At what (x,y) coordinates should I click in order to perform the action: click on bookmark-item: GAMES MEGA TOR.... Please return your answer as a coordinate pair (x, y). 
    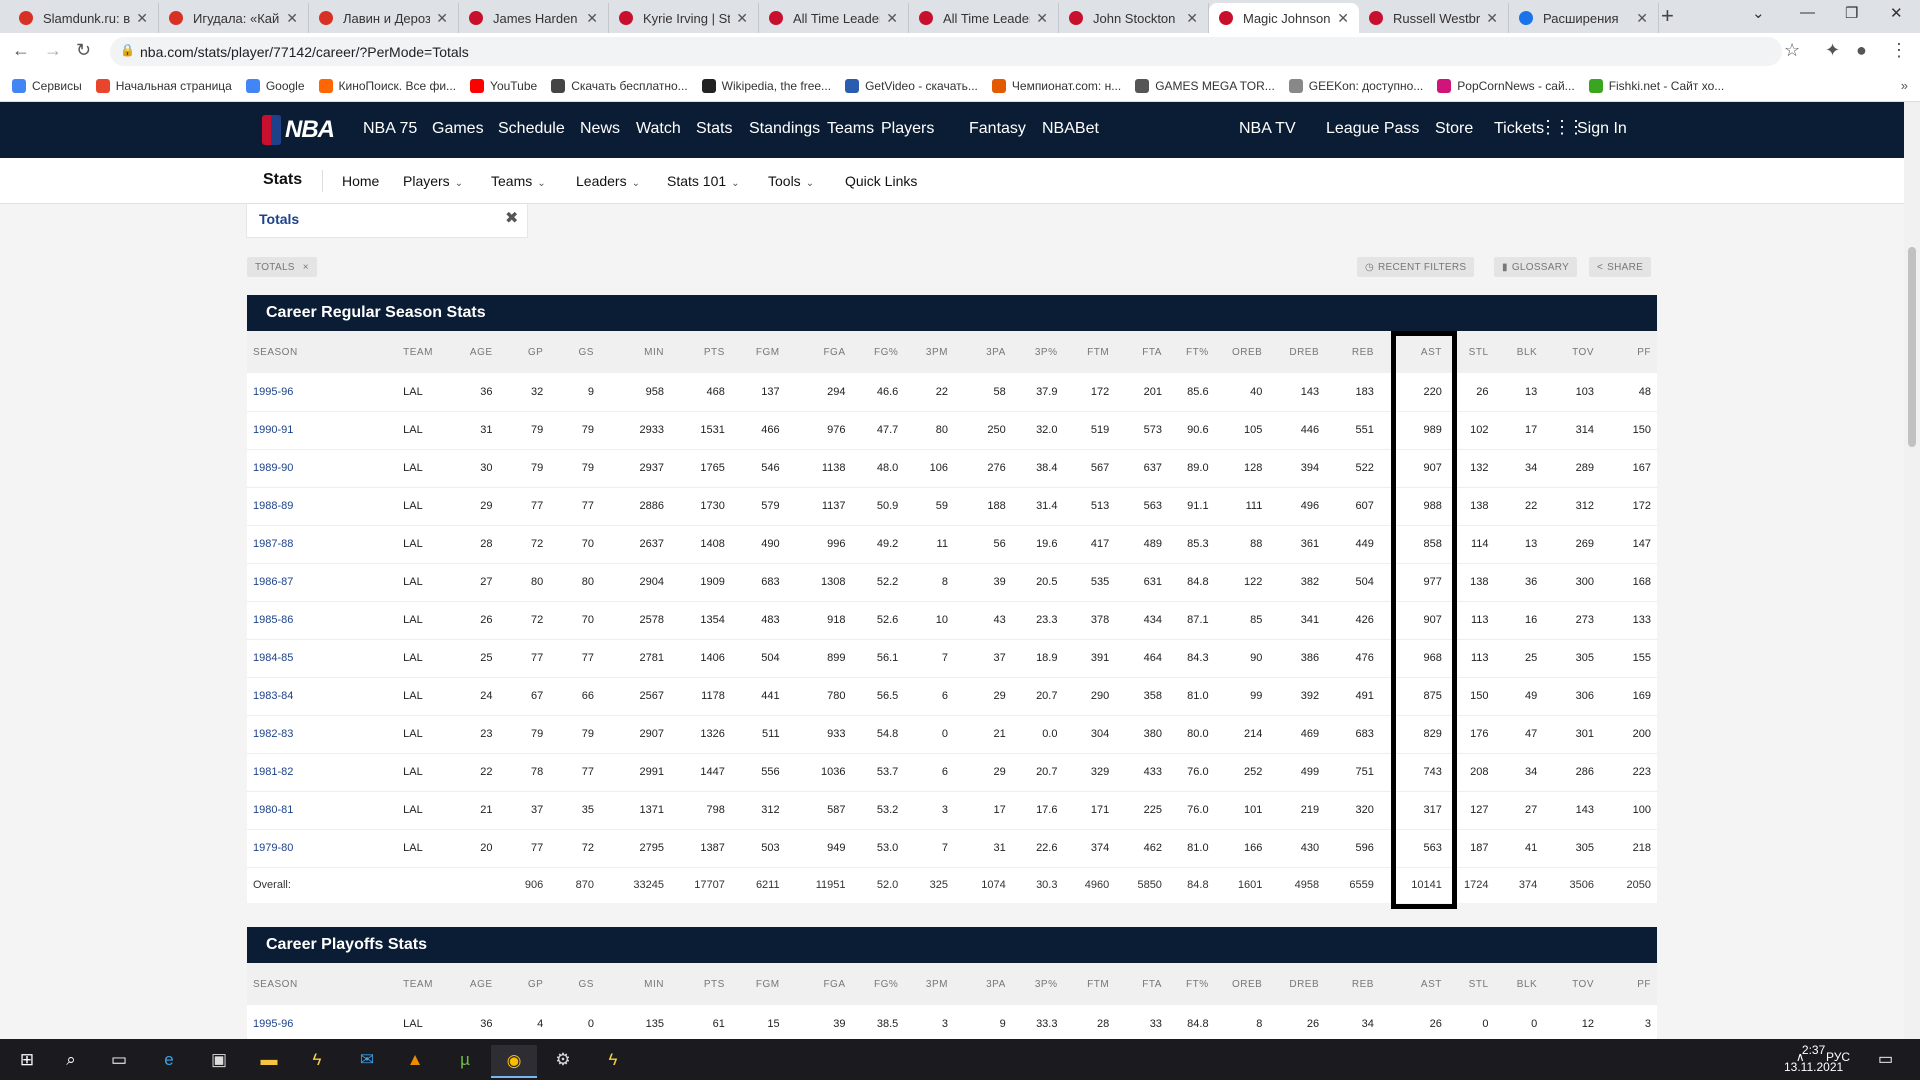
    Looking at the image, I should click on (1205, 85).